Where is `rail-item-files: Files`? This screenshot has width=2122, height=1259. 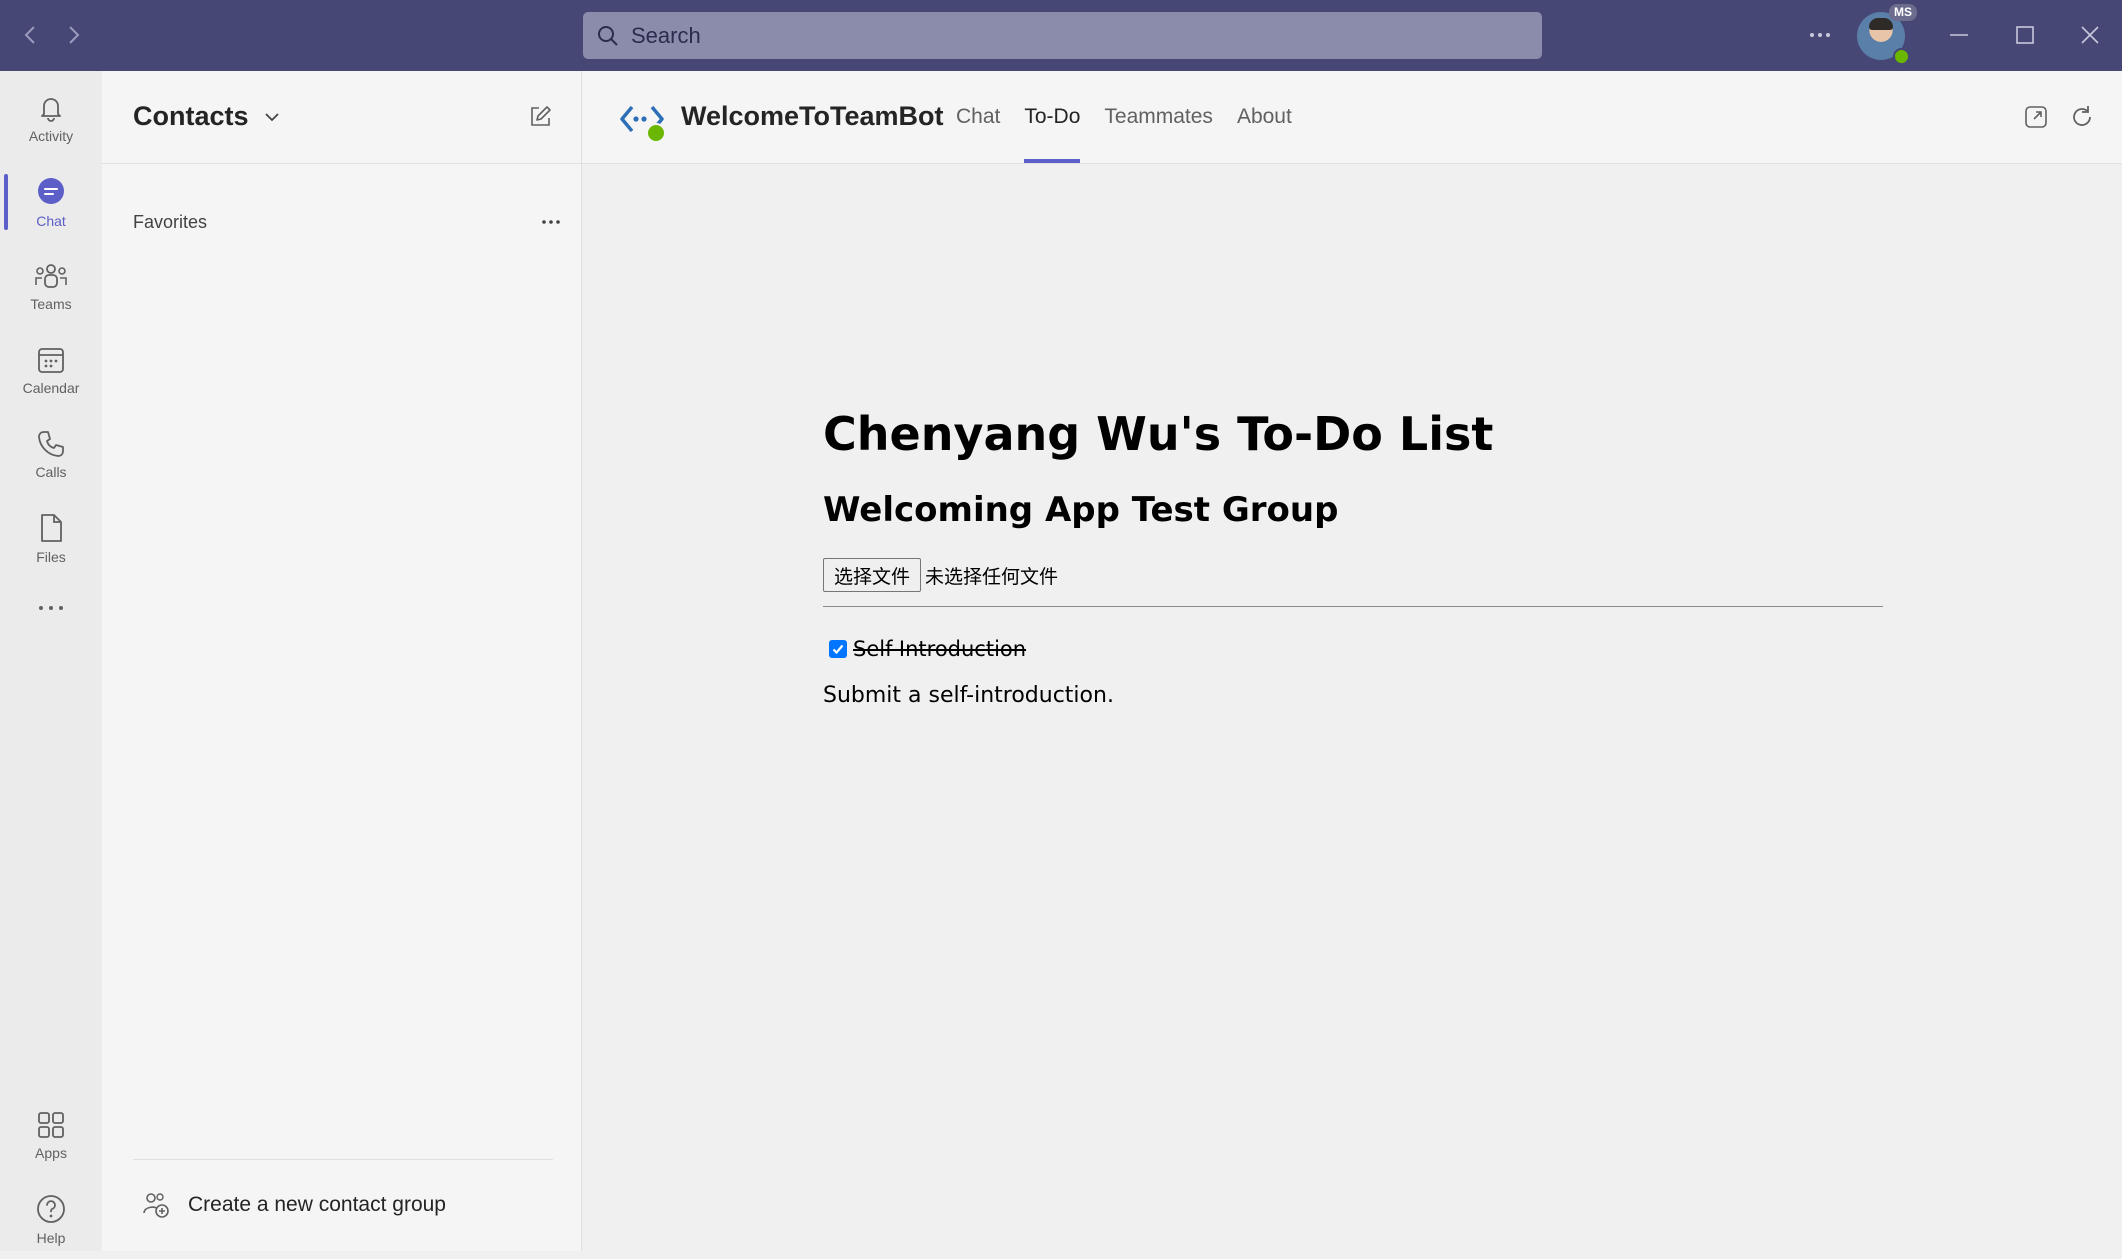 rail-item-files: Files is located at coordinates (51, 538).